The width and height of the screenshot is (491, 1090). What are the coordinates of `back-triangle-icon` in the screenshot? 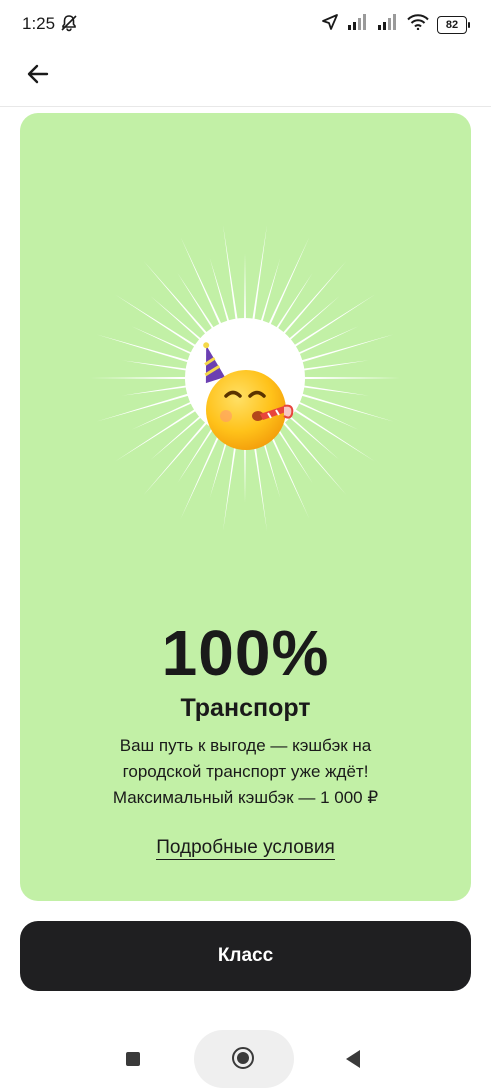 It's located at (353, 1059).